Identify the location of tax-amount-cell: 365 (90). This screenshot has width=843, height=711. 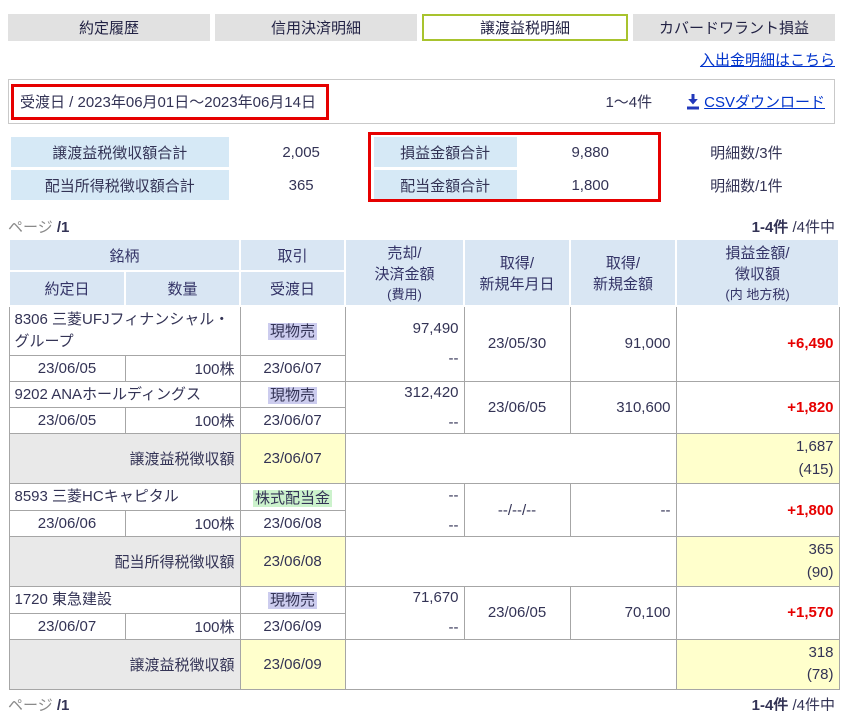
(757, 561).